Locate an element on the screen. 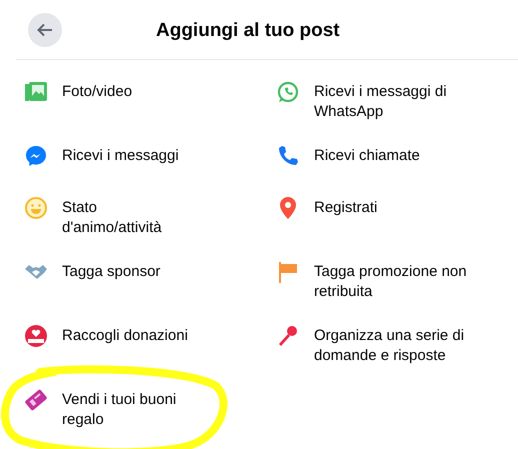  menu-item-label: Ricevi i messaggi di WhatsApp is located at coordinates (399, 102).